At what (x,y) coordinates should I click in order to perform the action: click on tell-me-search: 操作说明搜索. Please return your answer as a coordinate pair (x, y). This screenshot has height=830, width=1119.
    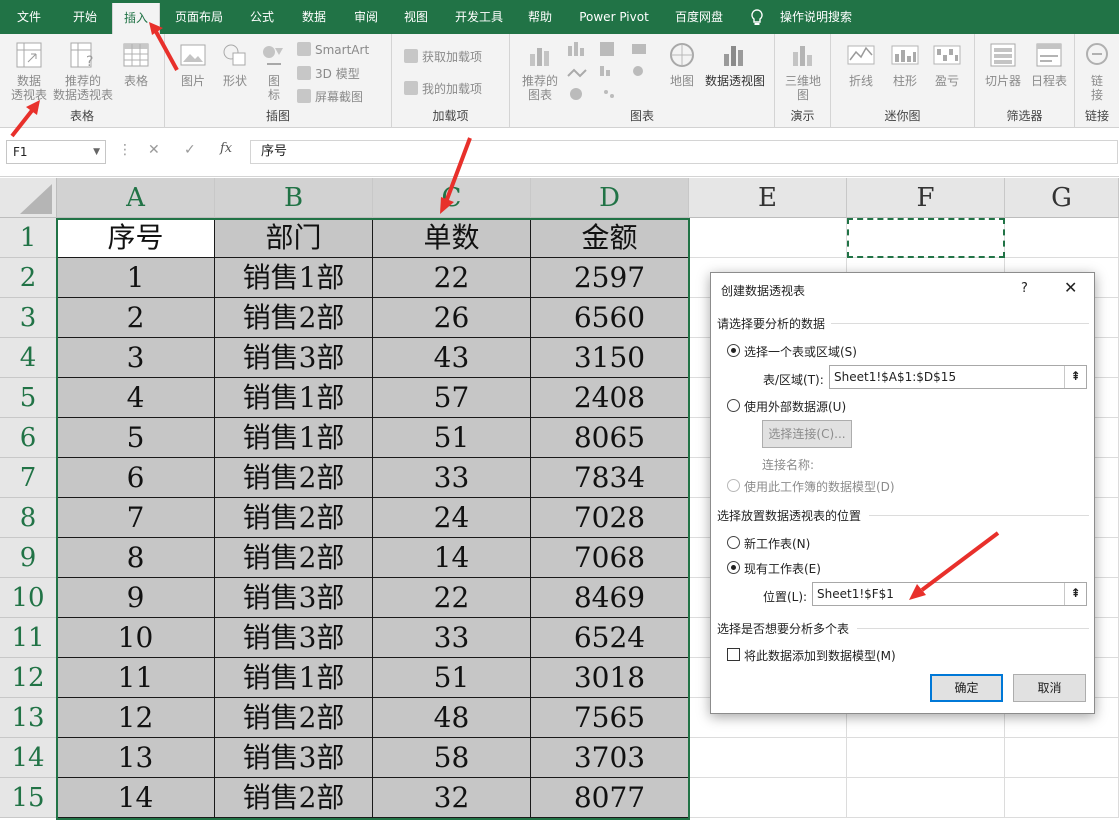
    Looking at the image, I should click on (816, 17).